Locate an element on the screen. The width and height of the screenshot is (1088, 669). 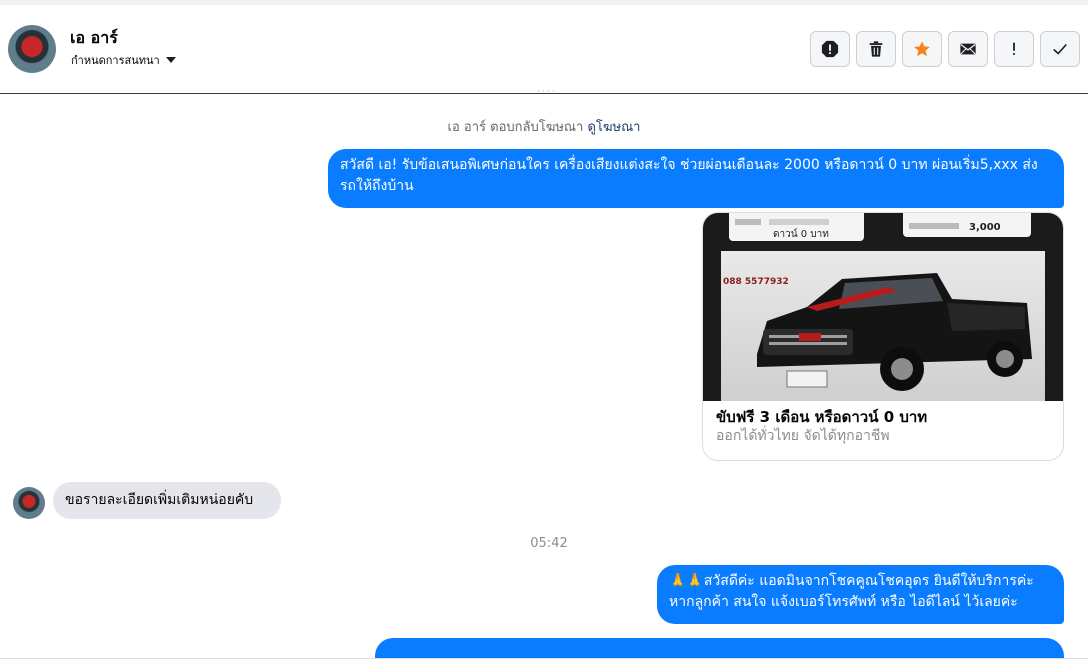
ad-price-left-text: ดาวน์ 0 บาท is located at coordinates (801, 234).